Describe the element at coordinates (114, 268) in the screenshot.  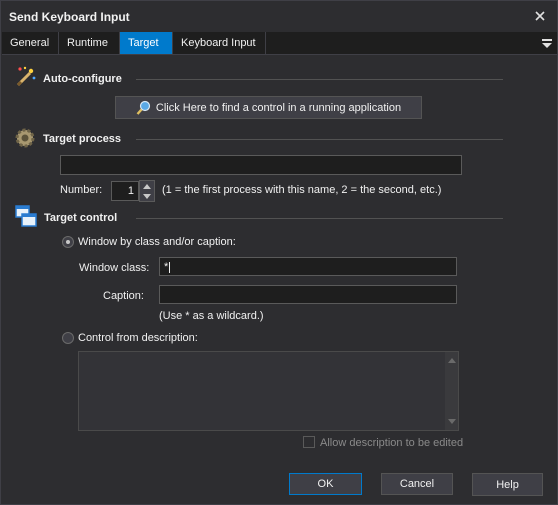
I see `window-class-label: Window class:` at that location.